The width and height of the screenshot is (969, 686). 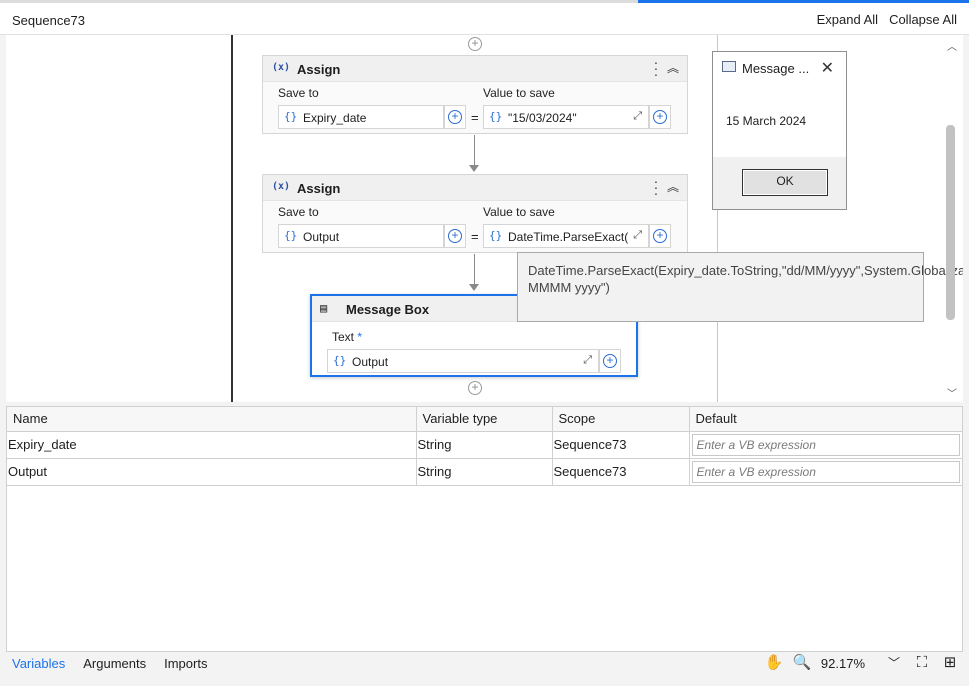 I want to click on variable-name-cell: Output, so click(x=212, y=472).